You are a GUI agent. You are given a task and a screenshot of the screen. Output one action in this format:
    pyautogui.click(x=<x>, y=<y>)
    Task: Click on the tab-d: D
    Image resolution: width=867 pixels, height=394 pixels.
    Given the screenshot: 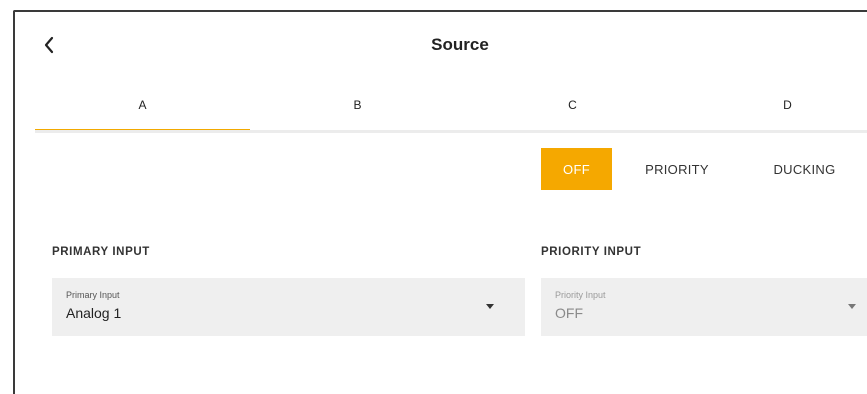 What is the action you would take?
    pyautogui.click(x=773, y=105)
    